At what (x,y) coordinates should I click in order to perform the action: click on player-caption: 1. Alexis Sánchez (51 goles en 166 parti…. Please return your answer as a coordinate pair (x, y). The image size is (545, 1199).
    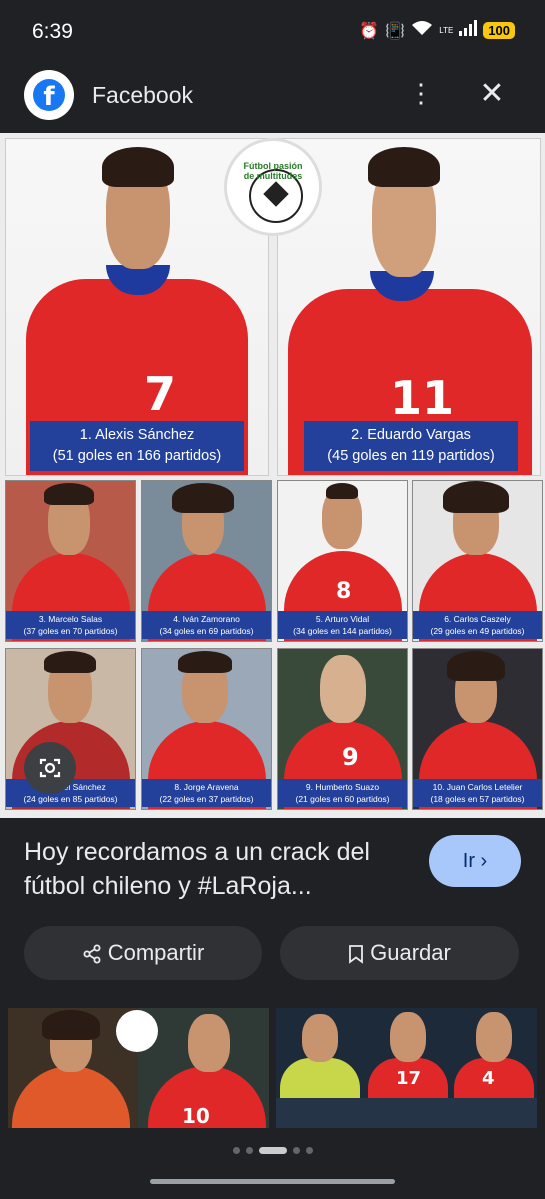
    Looking at the image, I should click on (137, 446).